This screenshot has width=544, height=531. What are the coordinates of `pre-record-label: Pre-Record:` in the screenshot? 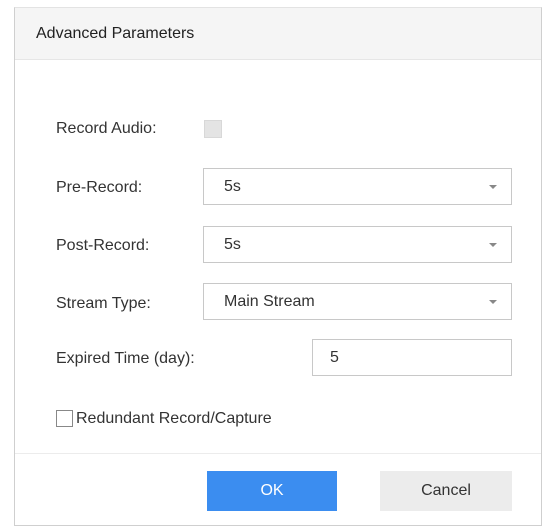 It's located at (99, 187).